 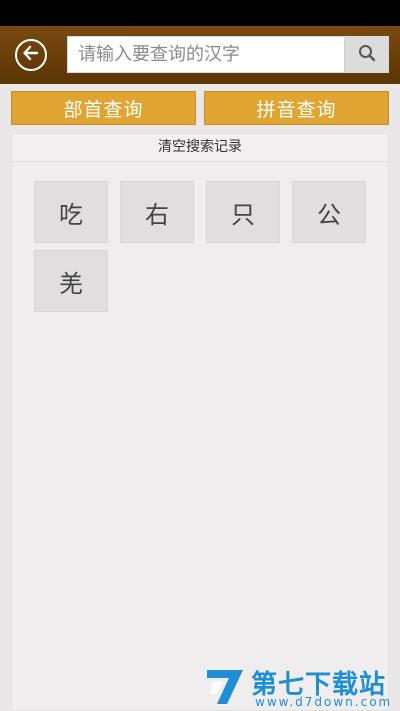 I want to click on watermark-logo: 第七下载站 www.d7down.com, so click(x=300, y=686).